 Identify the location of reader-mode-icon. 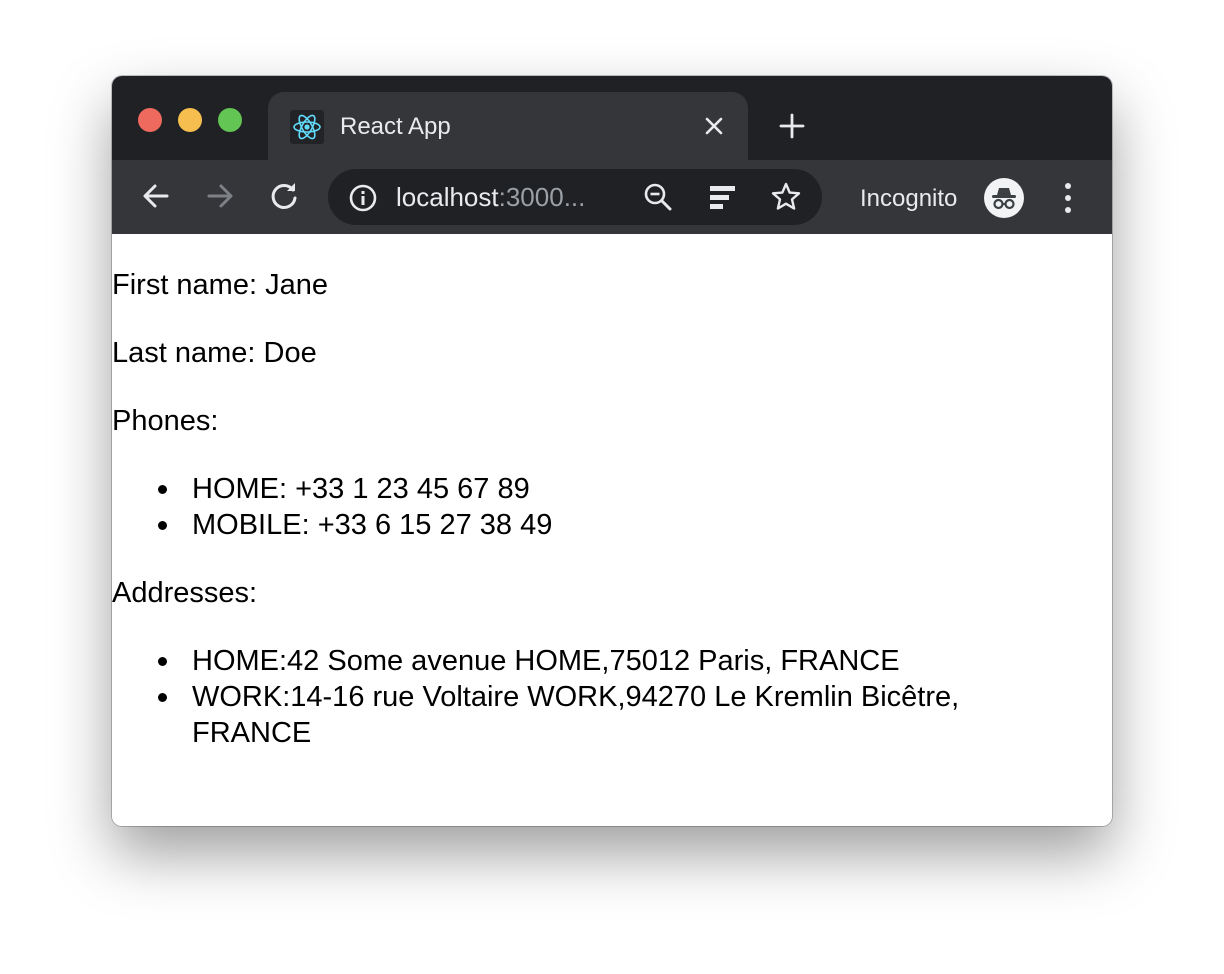
(722, 197).